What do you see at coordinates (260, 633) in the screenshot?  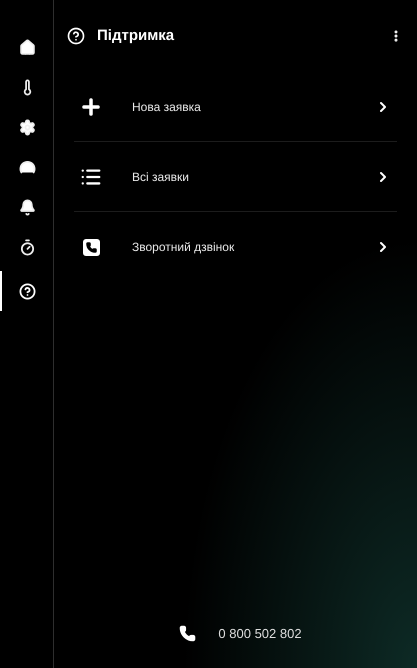 I see `support-phone-number: 0 800 502 802` at bounding box center [260, 633].